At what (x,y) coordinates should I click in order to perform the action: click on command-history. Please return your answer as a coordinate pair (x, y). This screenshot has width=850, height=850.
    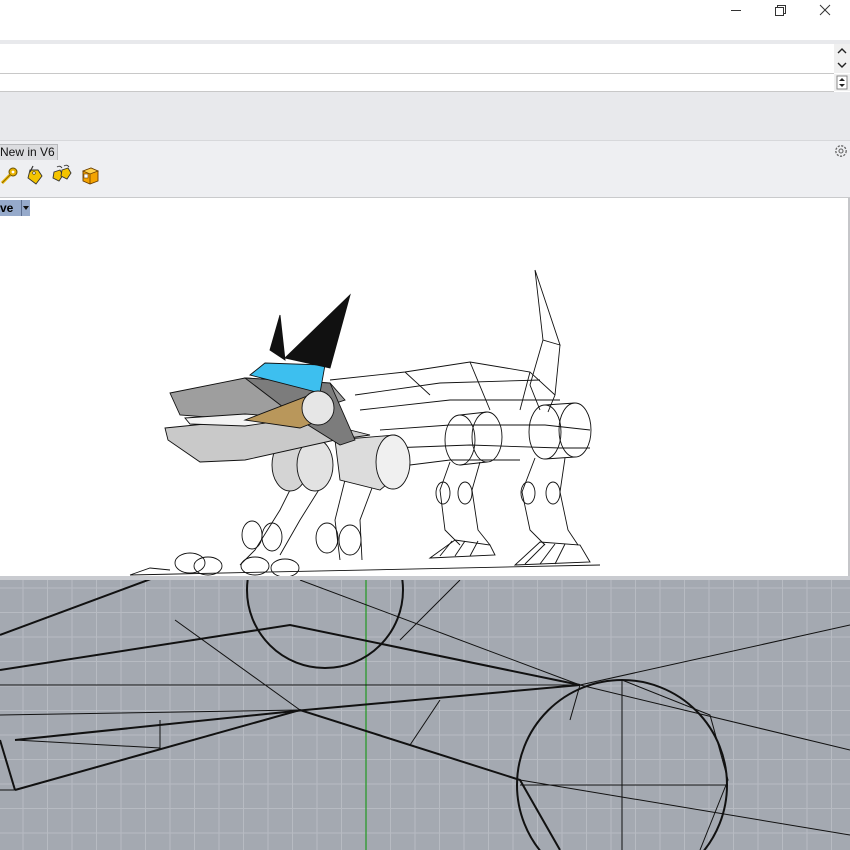
    Looking at the image, I should click on (417, 59).